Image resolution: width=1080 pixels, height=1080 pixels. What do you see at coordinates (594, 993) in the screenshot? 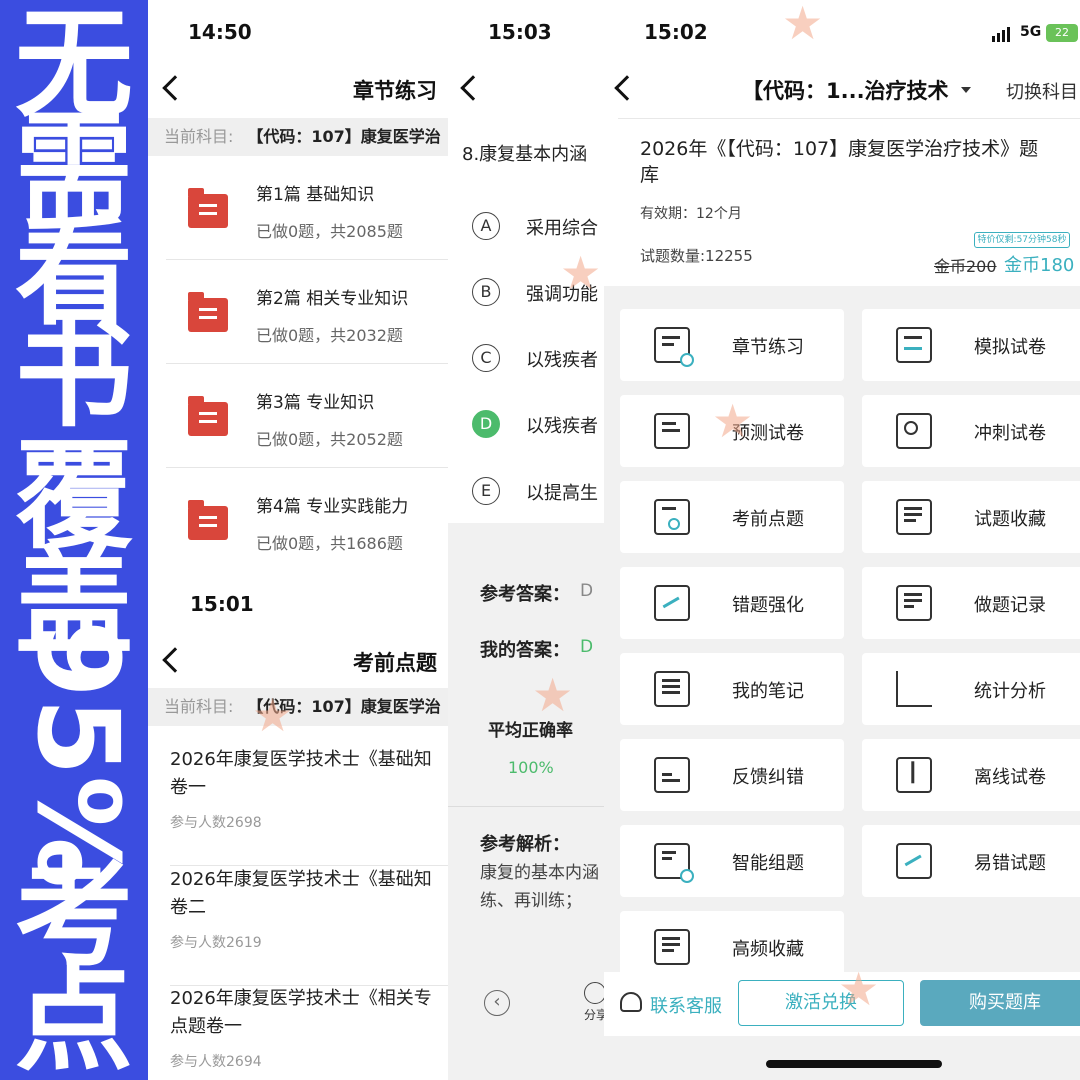
I see `share-icon` at bounding box center [594, 993].